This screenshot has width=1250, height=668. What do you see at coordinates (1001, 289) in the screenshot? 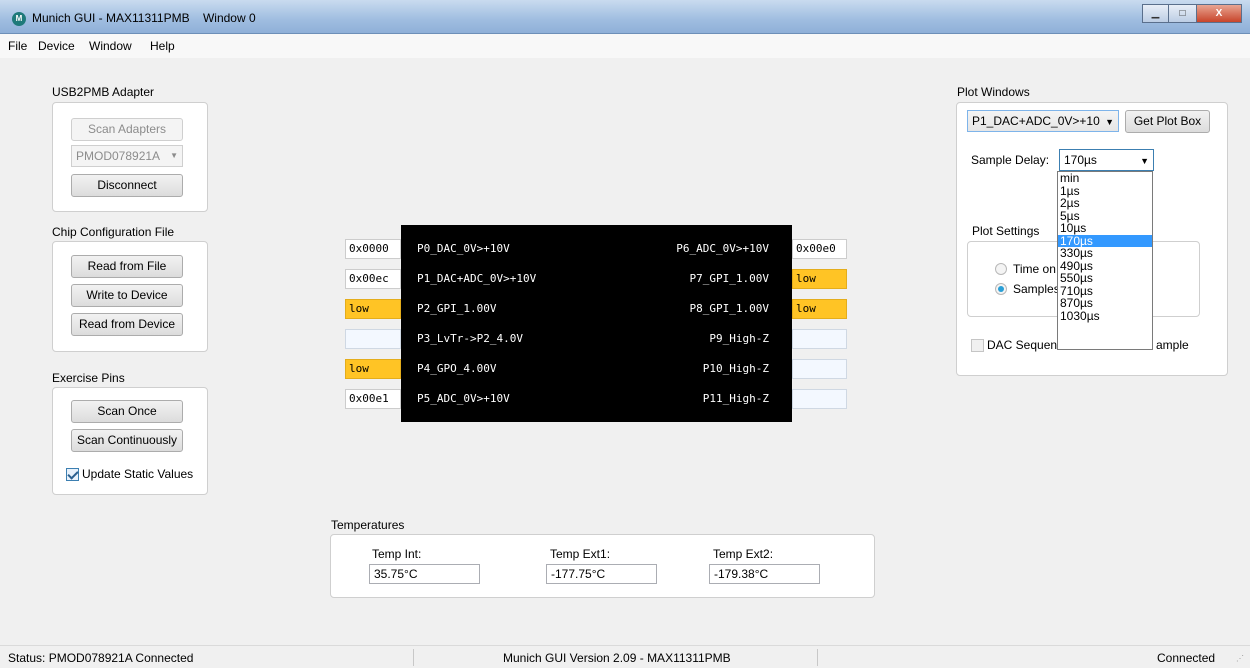
I see `samples-radio` at bounding box center [1001, 289].